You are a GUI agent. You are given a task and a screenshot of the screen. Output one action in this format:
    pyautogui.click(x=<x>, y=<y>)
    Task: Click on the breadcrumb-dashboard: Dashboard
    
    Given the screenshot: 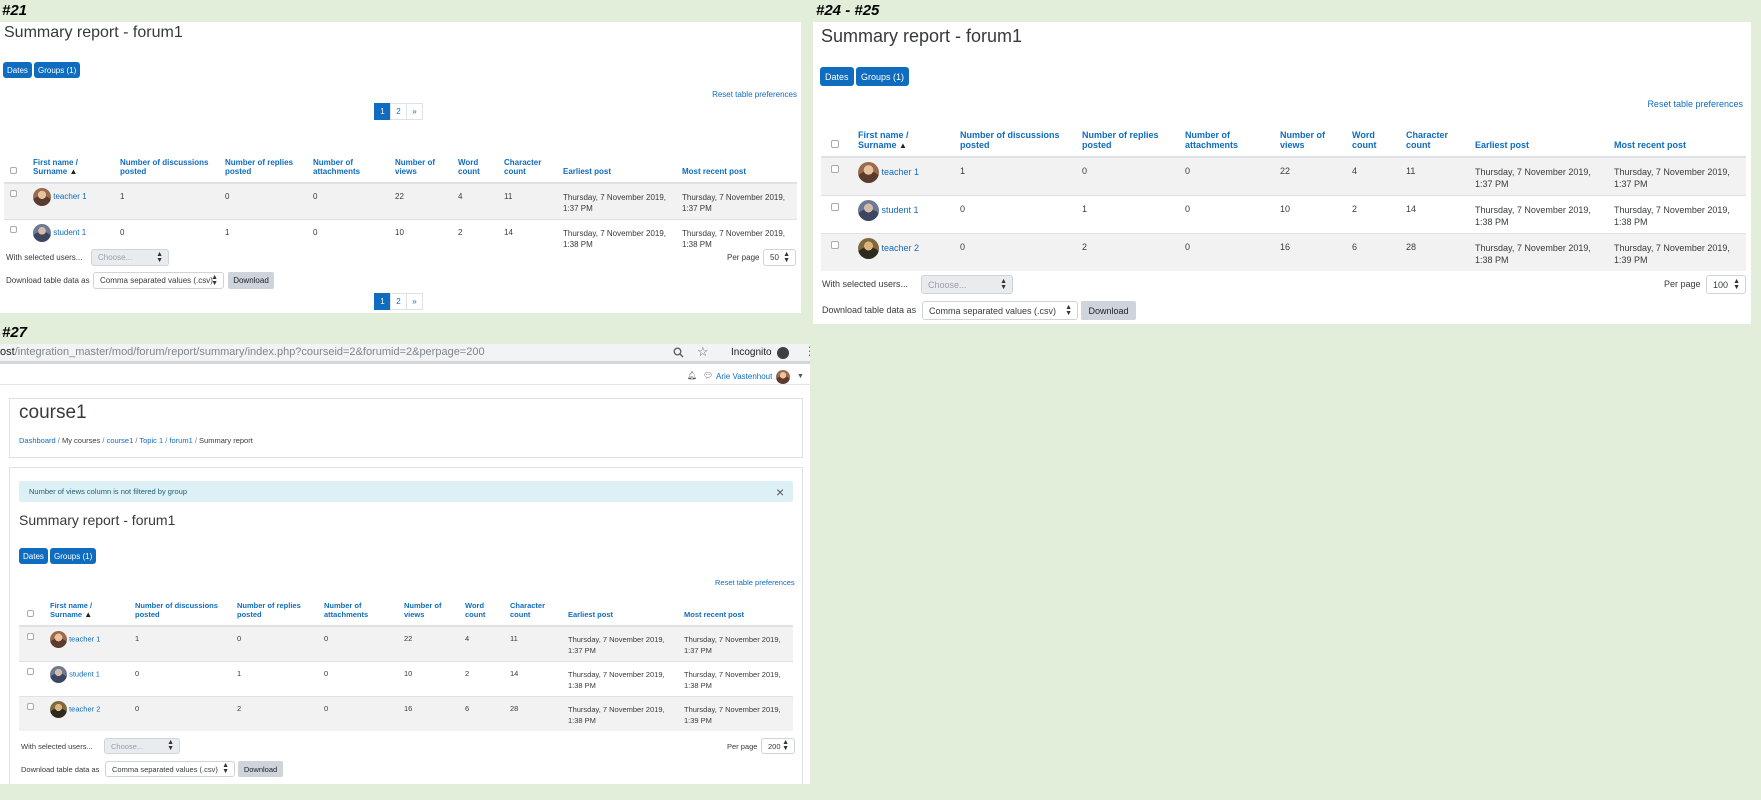 What is the action you would take?
    pyautogui.click(x=37, y=440)
    